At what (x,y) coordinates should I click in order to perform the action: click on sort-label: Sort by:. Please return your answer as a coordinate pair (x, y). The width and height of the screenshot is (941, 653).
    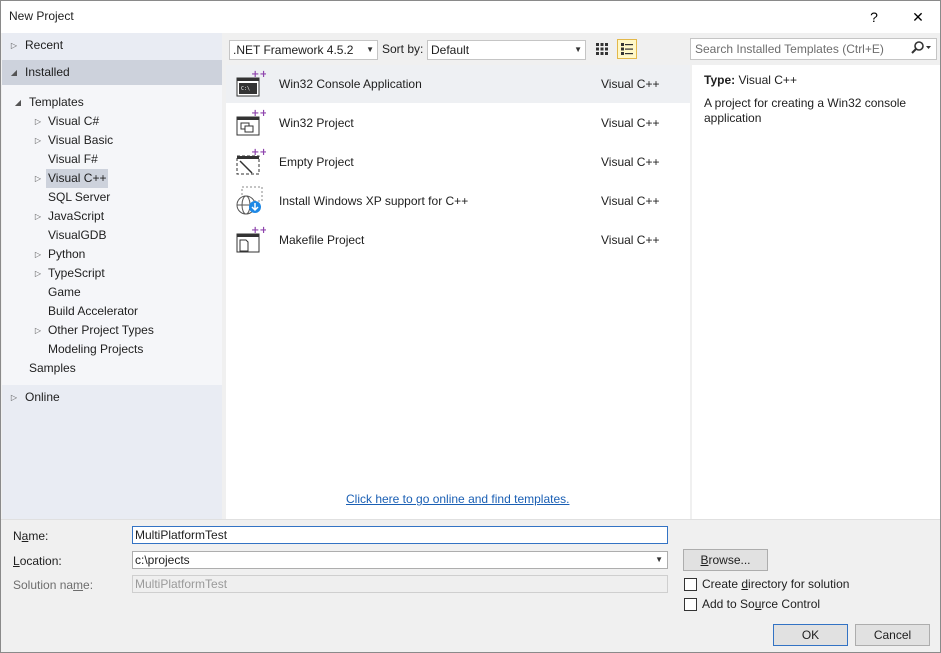
    Looking at the image, I should click on (403, 49).